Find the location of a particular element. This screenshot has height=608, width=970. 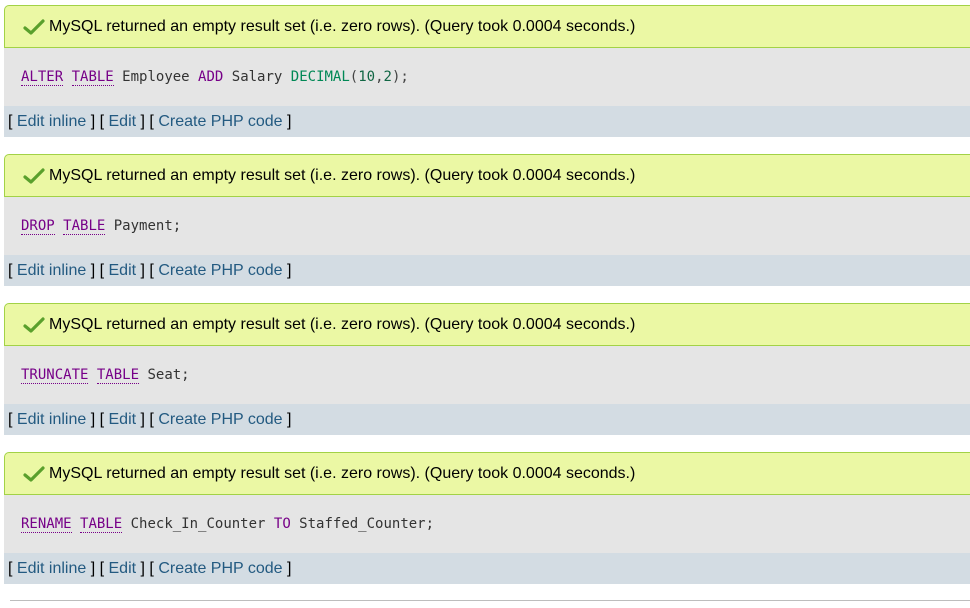

sql-token: Staffed_Counter; is located at coordinates (362, 524).